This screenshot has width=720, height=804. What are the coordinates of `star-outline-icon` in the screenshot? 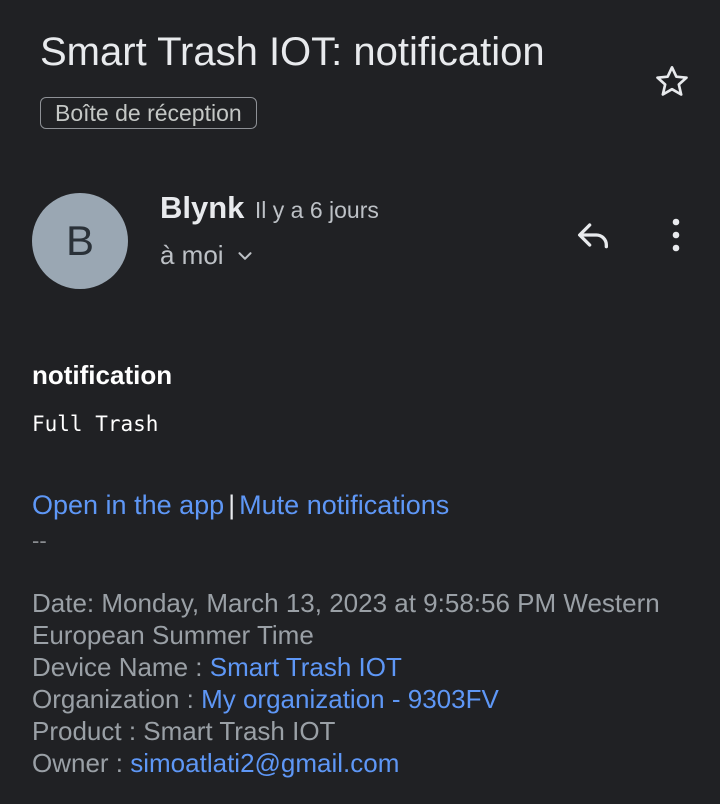 It's located at (672, 81).